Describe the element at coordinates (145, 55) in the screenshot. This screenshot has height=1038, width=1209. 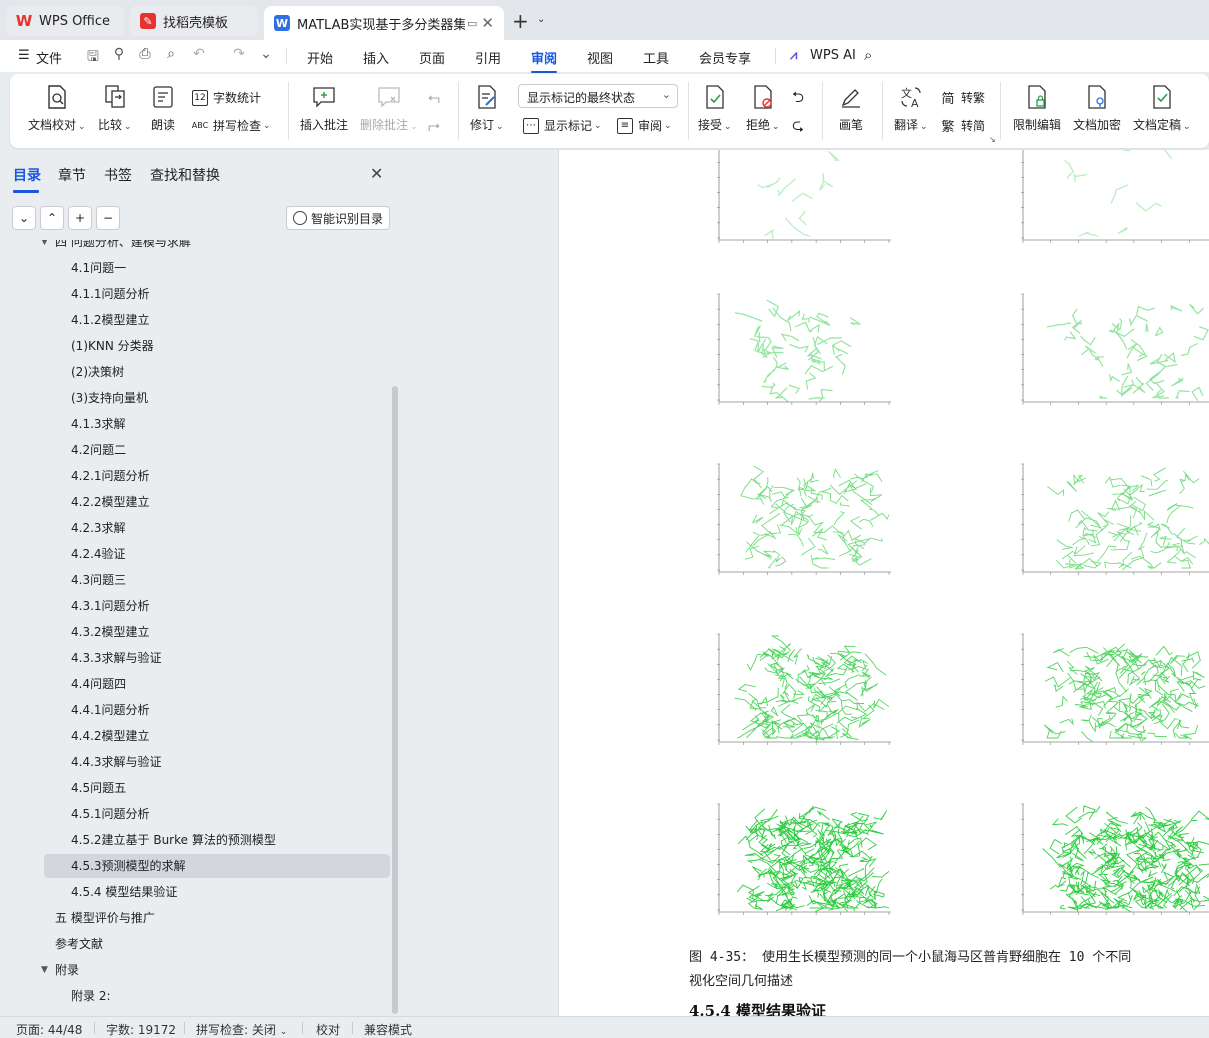
I see `print-icon: ⎙` at that location.